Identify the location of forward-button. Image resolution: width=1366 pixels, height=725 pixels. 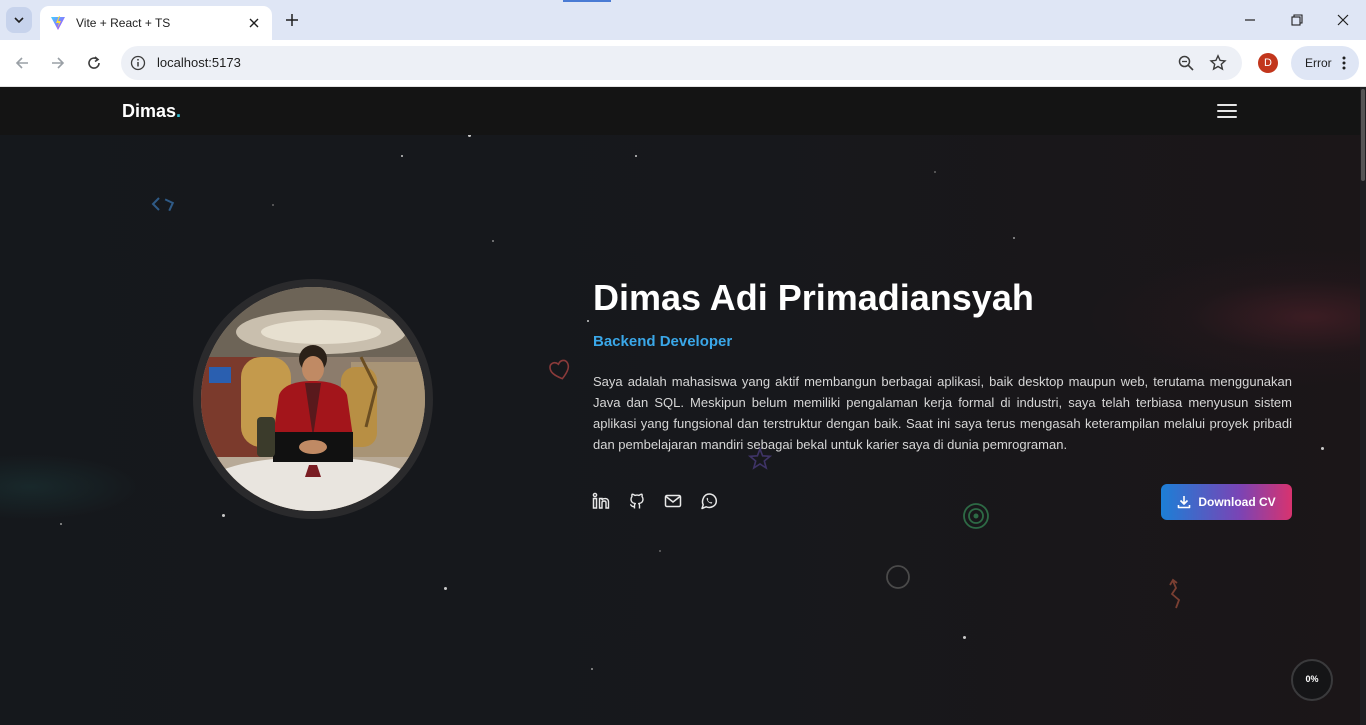
(58, 63).